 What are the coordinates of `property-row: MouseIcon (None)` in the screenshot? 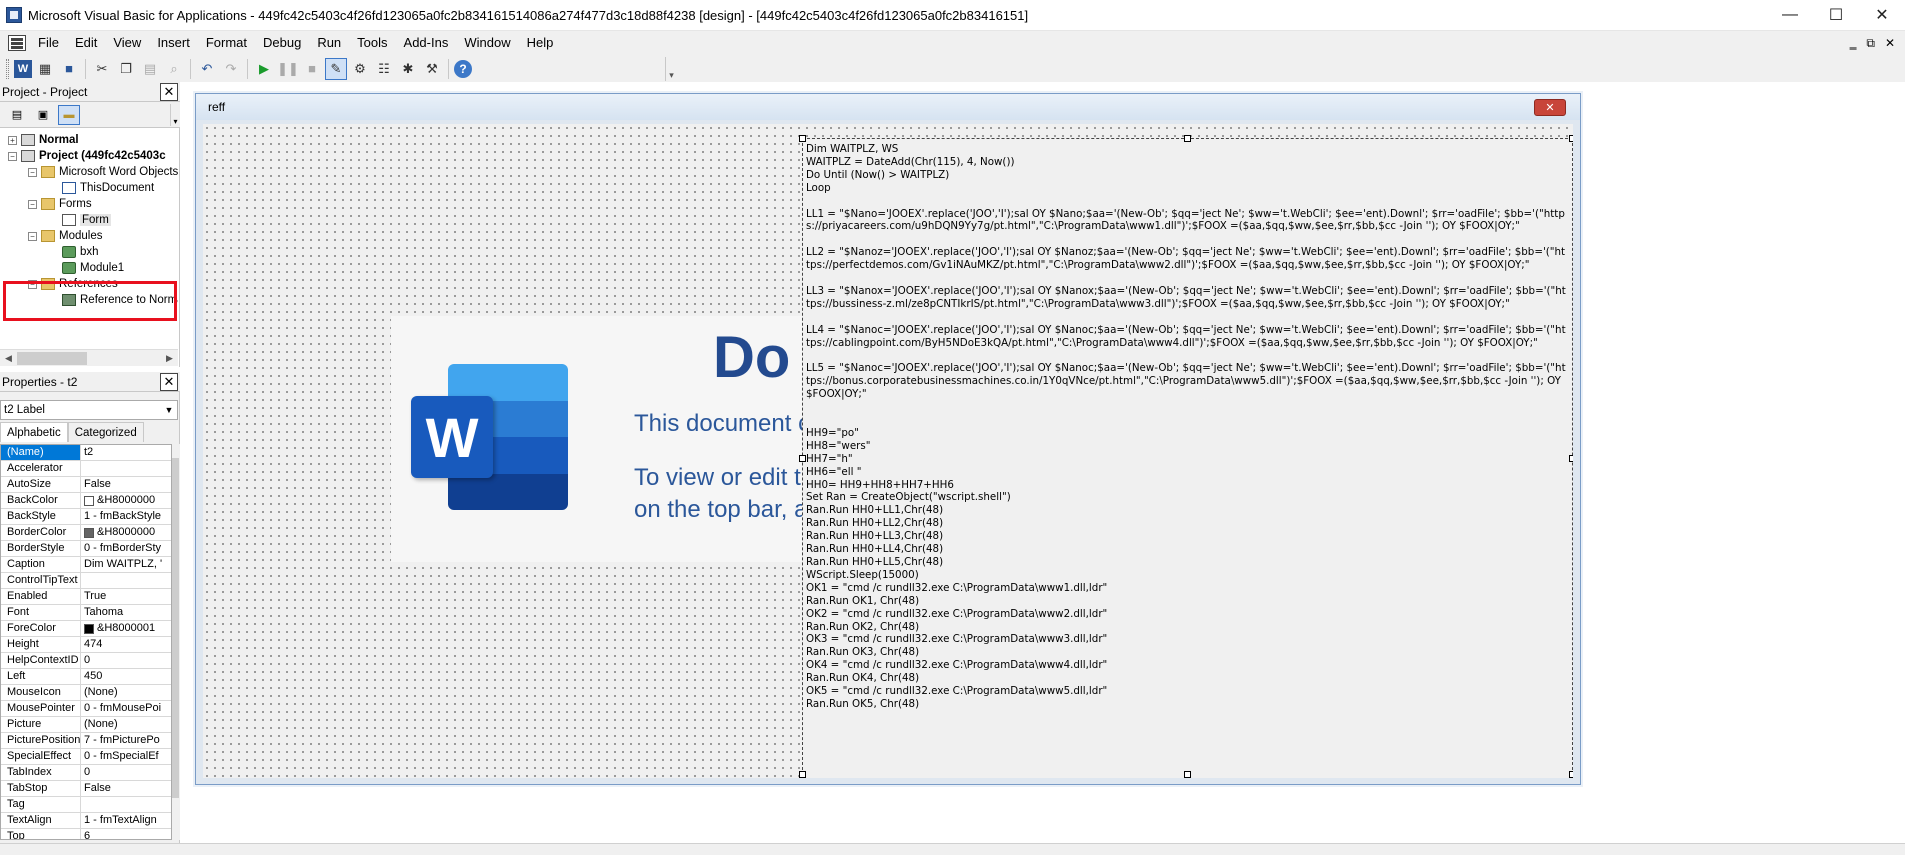 It's located at (86, 693).